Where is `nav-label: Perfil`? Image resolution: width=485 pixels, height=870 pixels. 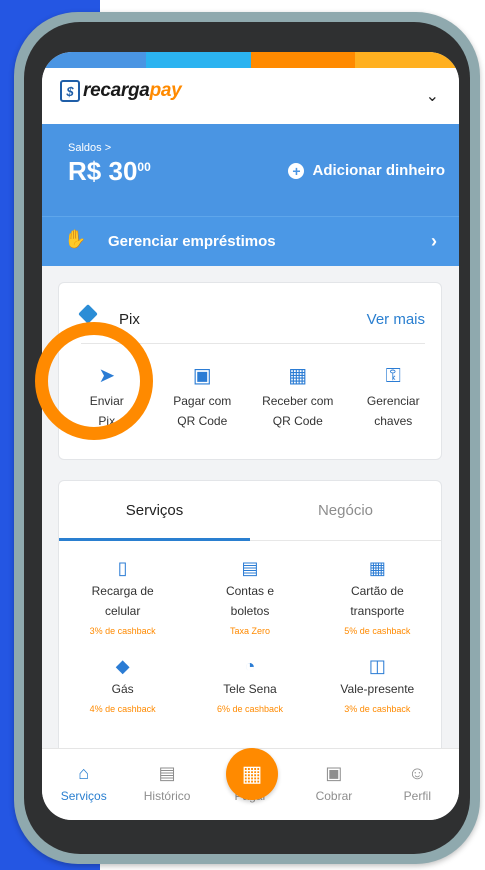 nav-label: Perfil is located at coordinates (417, 796).